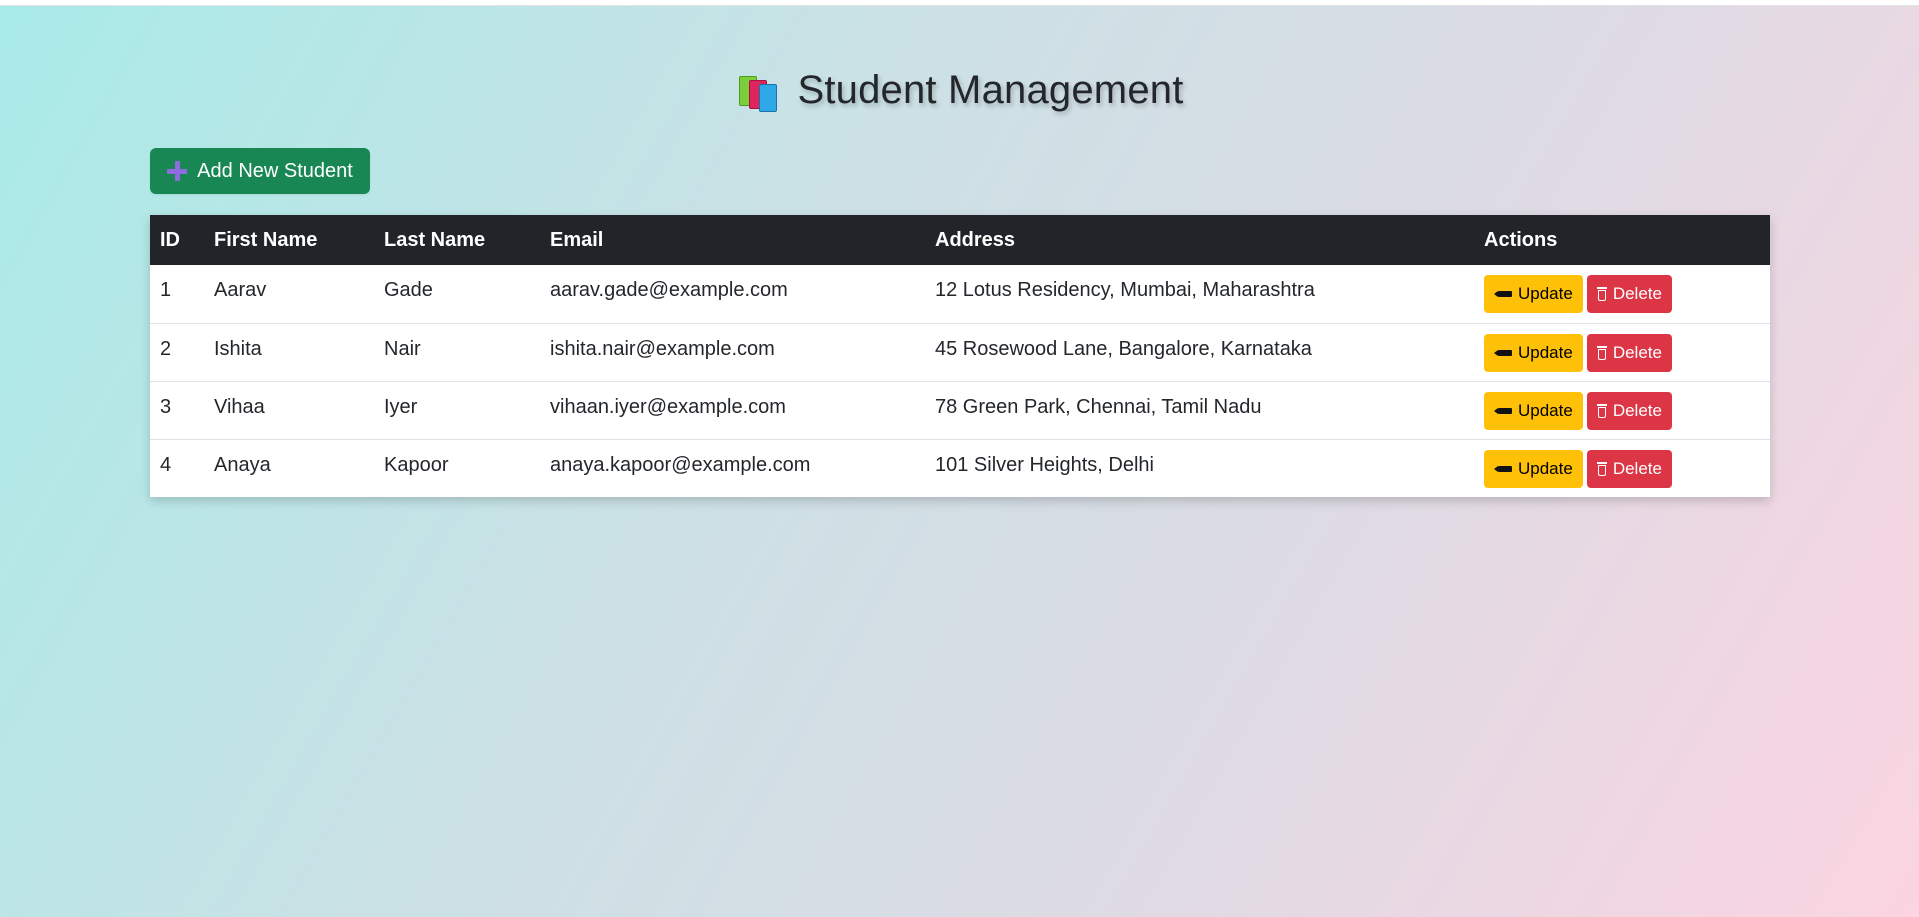 The height and width of the screenshot is (917, 1919). Describe the element at coordinates (732, 240) in the screenshot. I see `column-header-email: Email` at that location.